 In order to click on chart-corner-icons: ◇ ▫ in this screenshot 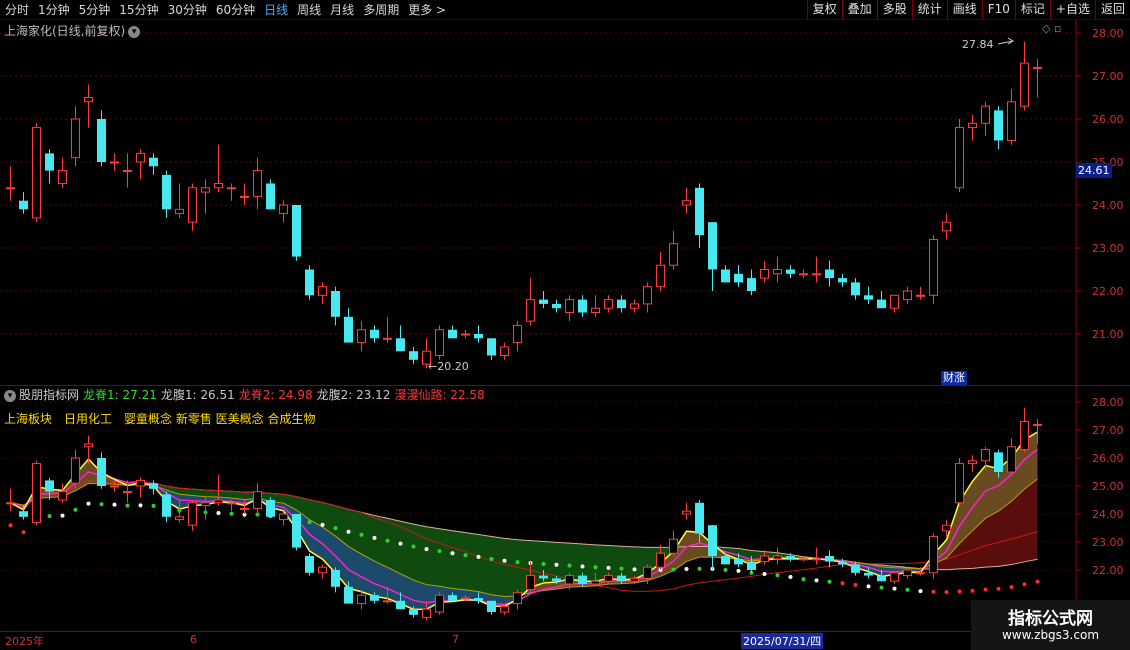, I will do `click(1051, 28)`.